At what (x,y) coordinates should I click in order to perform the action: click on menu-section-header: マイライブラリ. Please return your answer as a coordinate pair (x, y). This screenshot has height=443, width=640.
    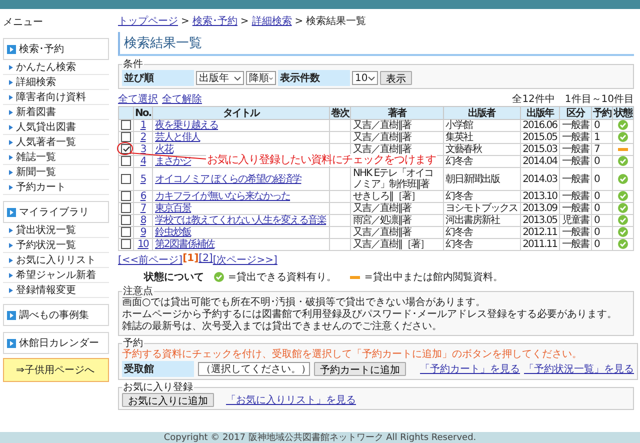
    Looking at the image, I should click on (56, 212).